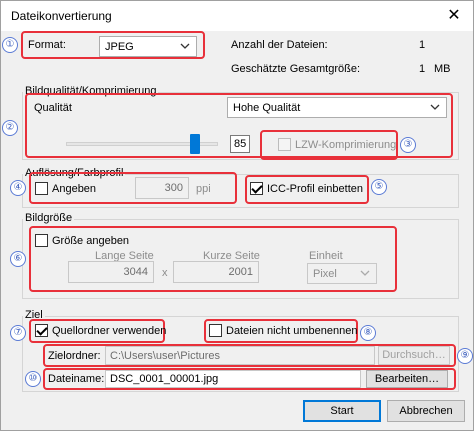 This screenshot has width=474, height=431. What do you see at coordinates (240, 272) in the screenshot?
I see `short-side-value: 2001` at bounding box center [240, 272].